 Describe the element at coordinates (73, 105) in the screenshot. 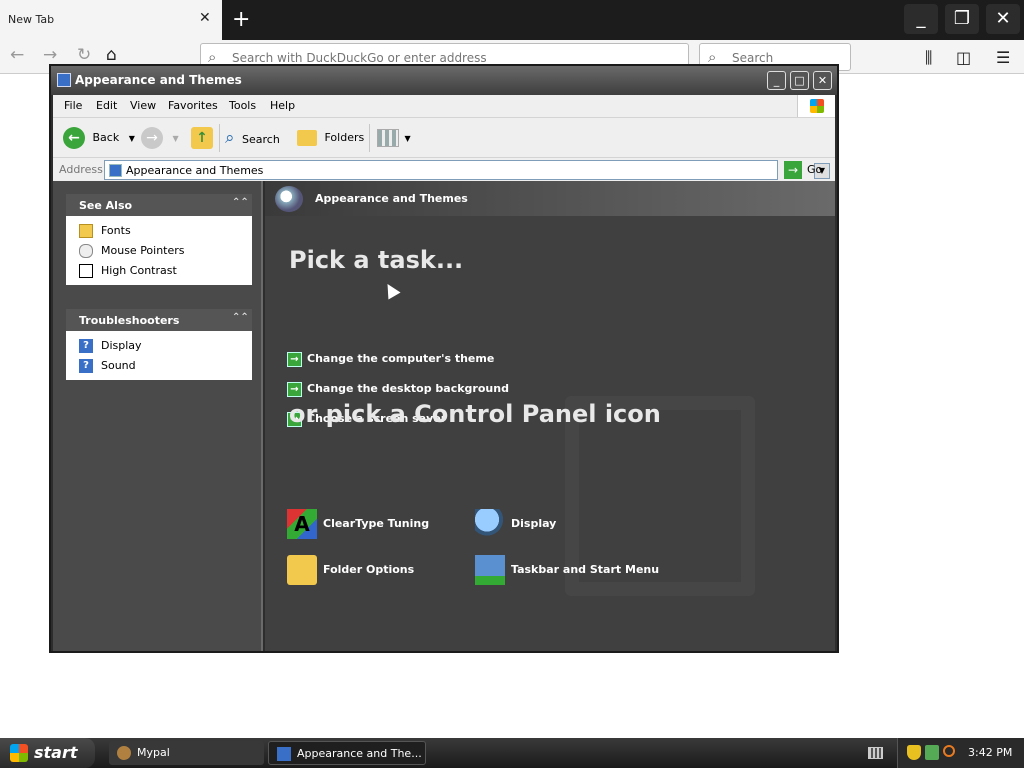

I see `menu-file: File` at that location.